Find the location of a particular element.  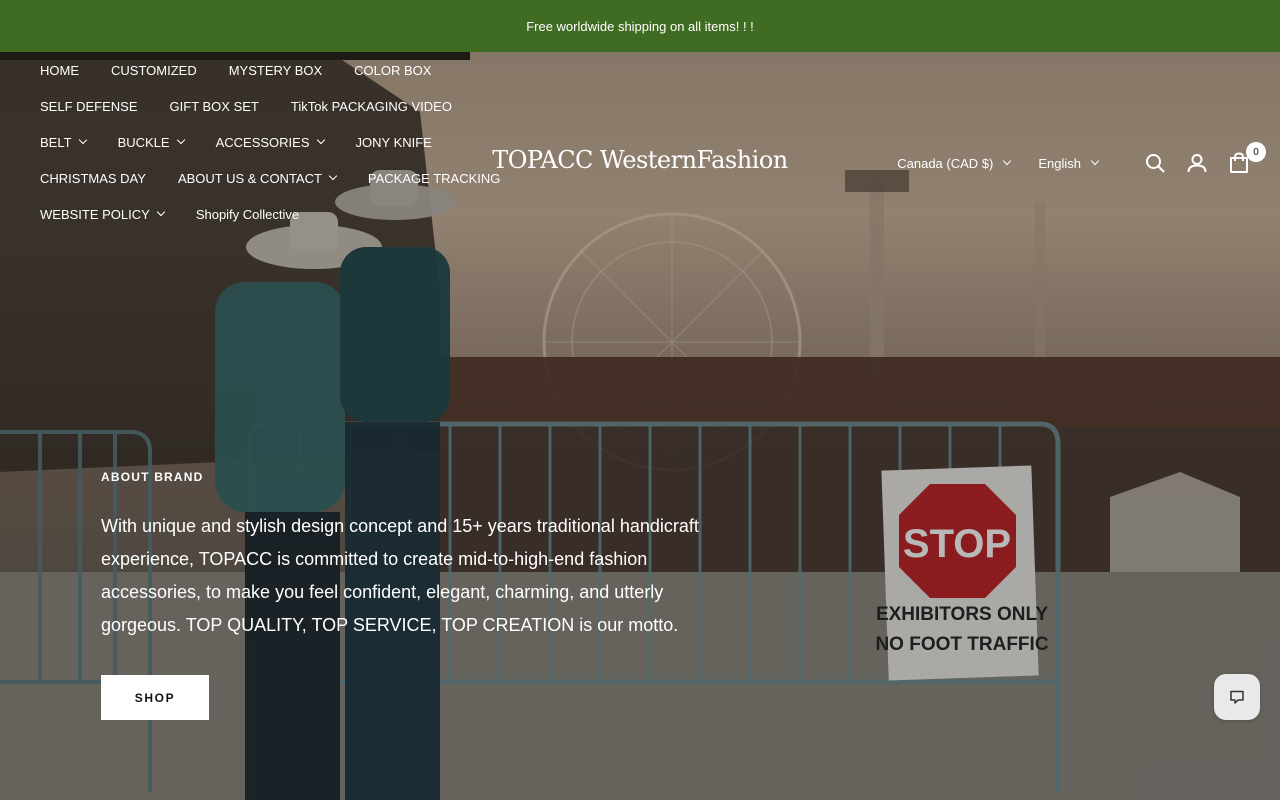

search-button is located at coordinates (1155, 163).